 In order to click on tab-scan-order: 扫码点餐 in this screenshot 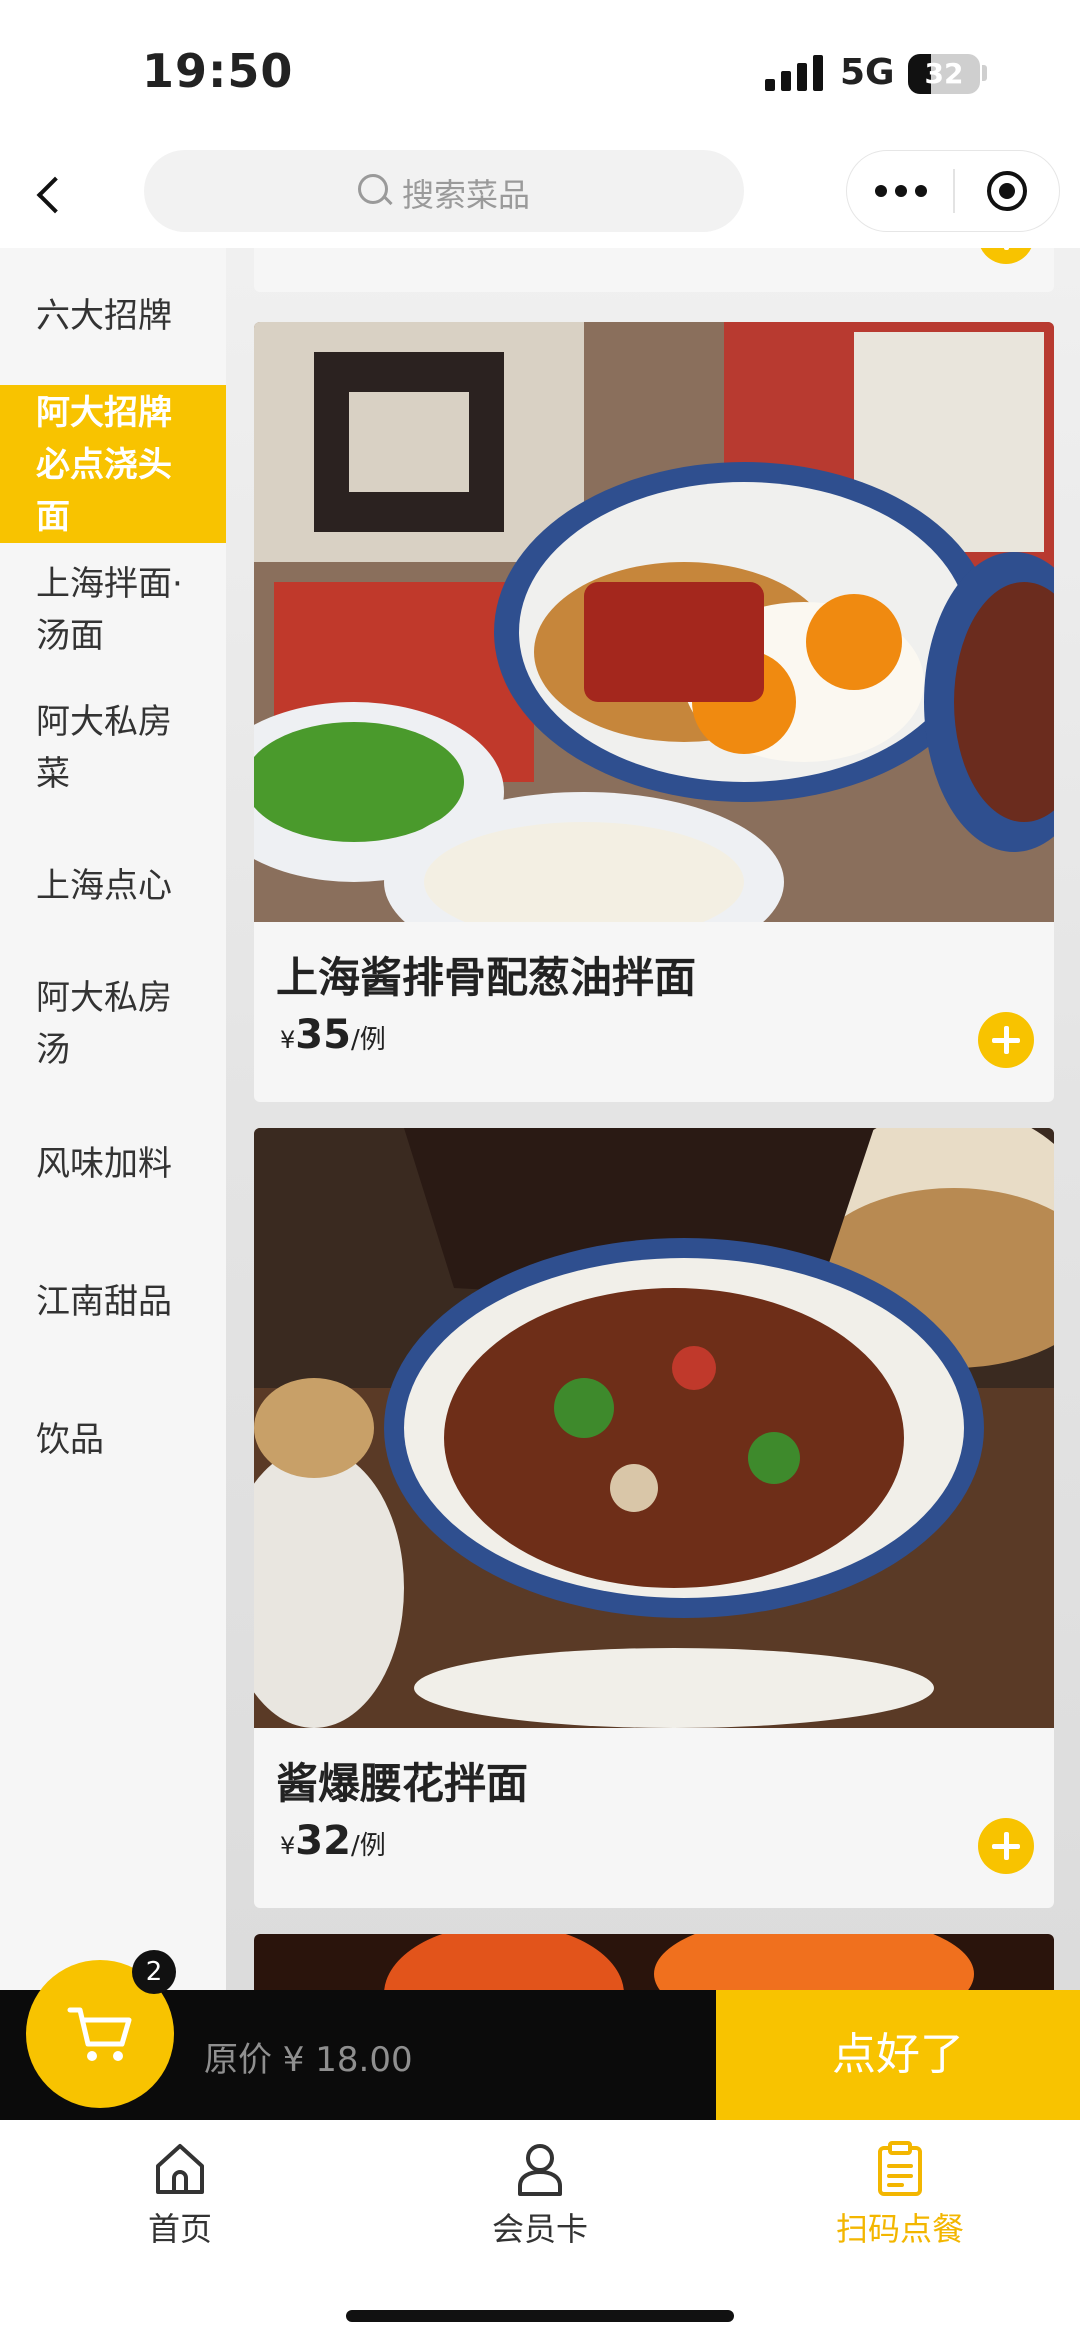, I will do `click(900, 2195)`.